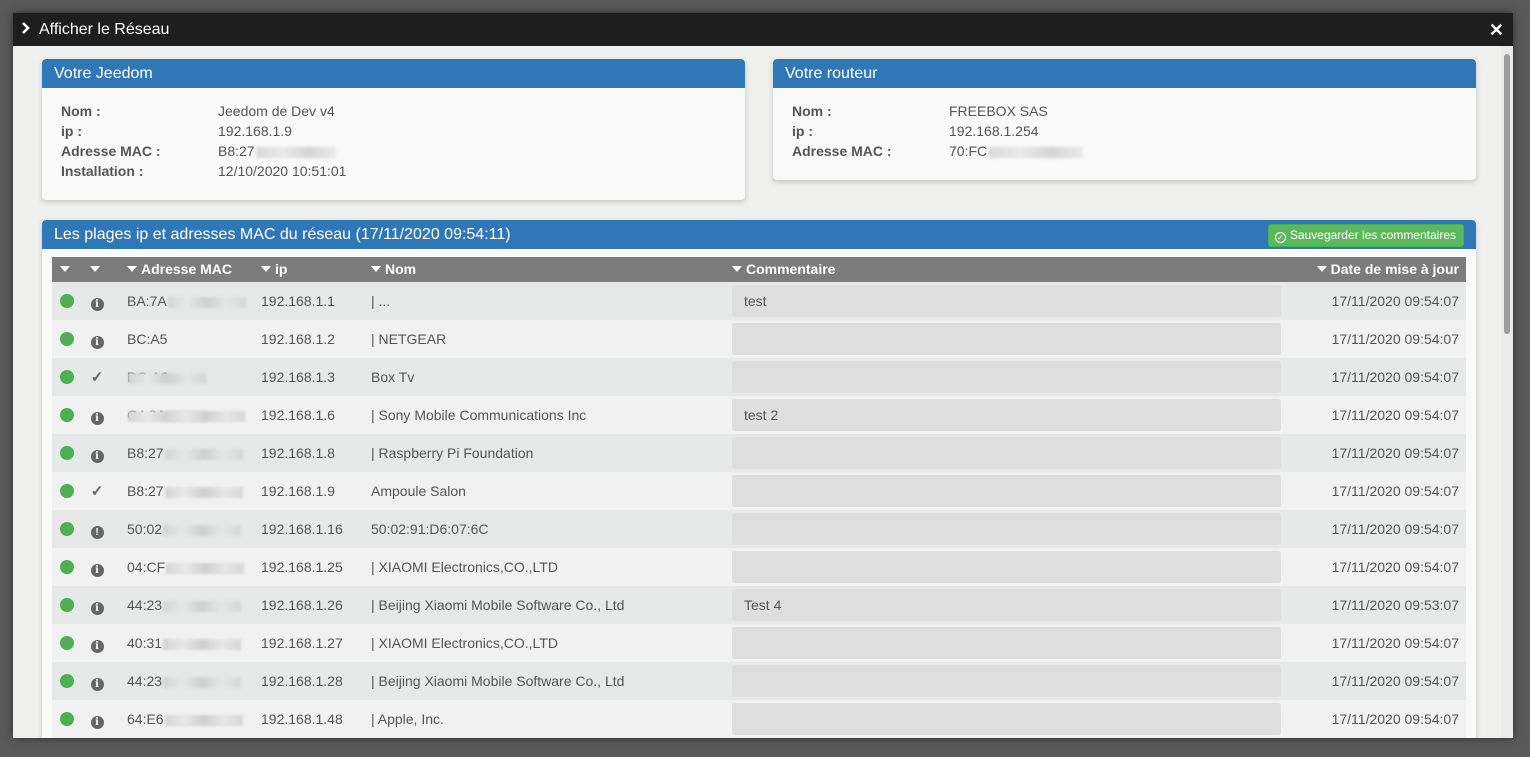  Describe the element at coordinates (302, 605) in the screenshot. I see `ip-cell: 192.168.1.26` at that location.